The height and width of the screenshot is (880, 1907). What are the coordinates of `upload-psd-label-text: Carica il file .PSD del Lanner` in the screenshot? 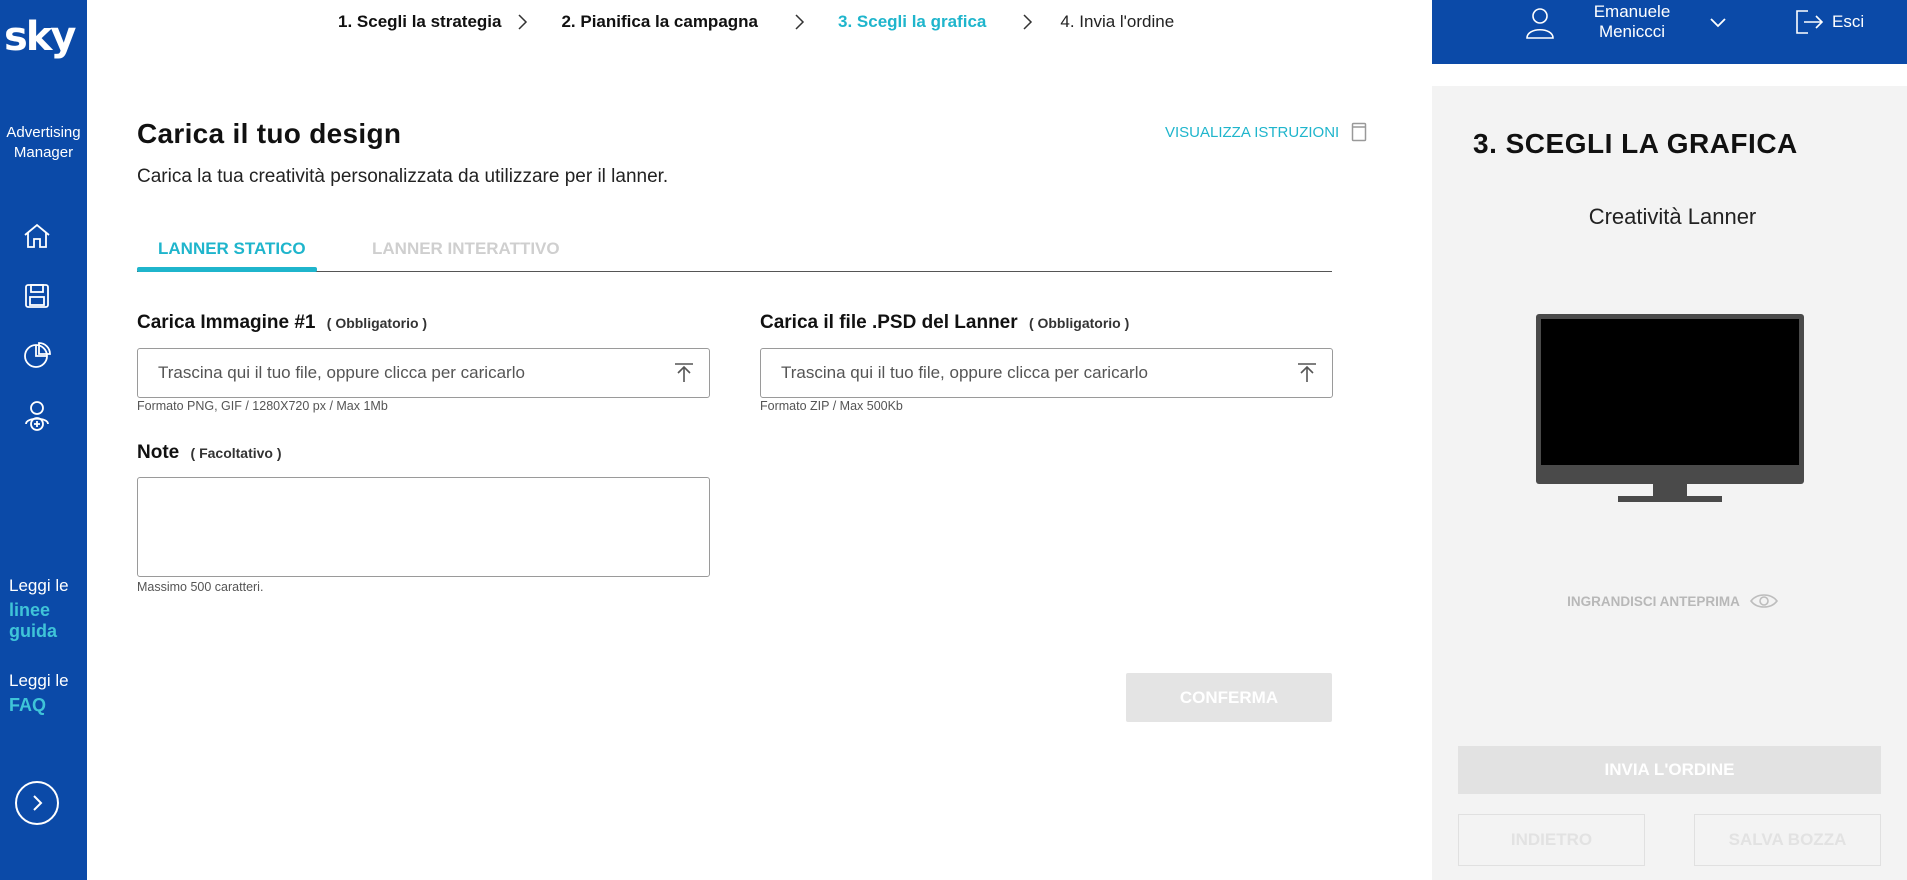 It's located at (889, 322).